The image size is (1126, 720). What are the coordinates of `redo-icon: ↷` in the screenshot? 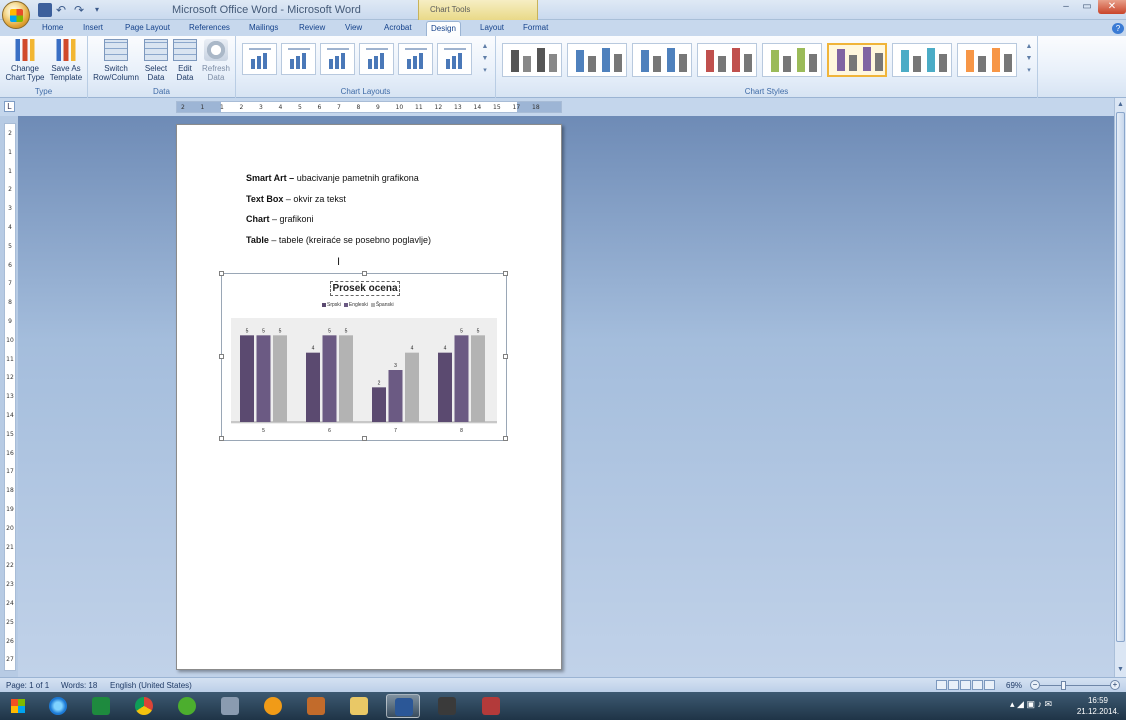 It's located at (79, 10).